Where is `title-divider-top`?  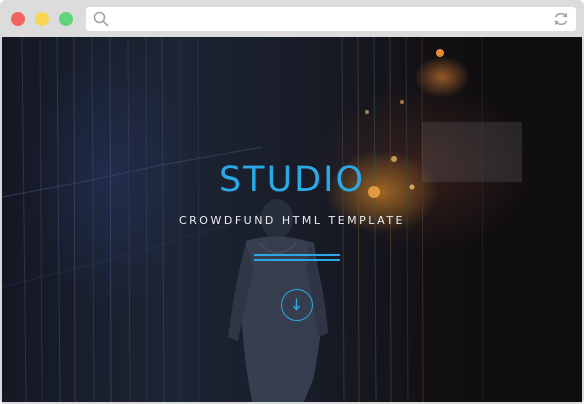
title-divider-top is located at coordinates (297, 255).